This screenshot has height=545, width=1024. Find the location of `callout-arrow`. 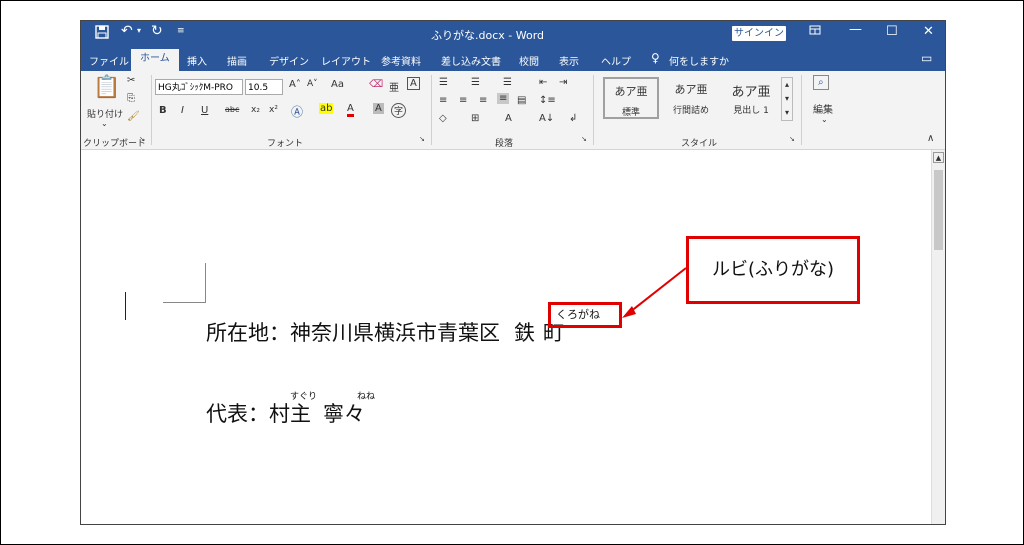

callout-arrow is located at coordinates (654, 292).